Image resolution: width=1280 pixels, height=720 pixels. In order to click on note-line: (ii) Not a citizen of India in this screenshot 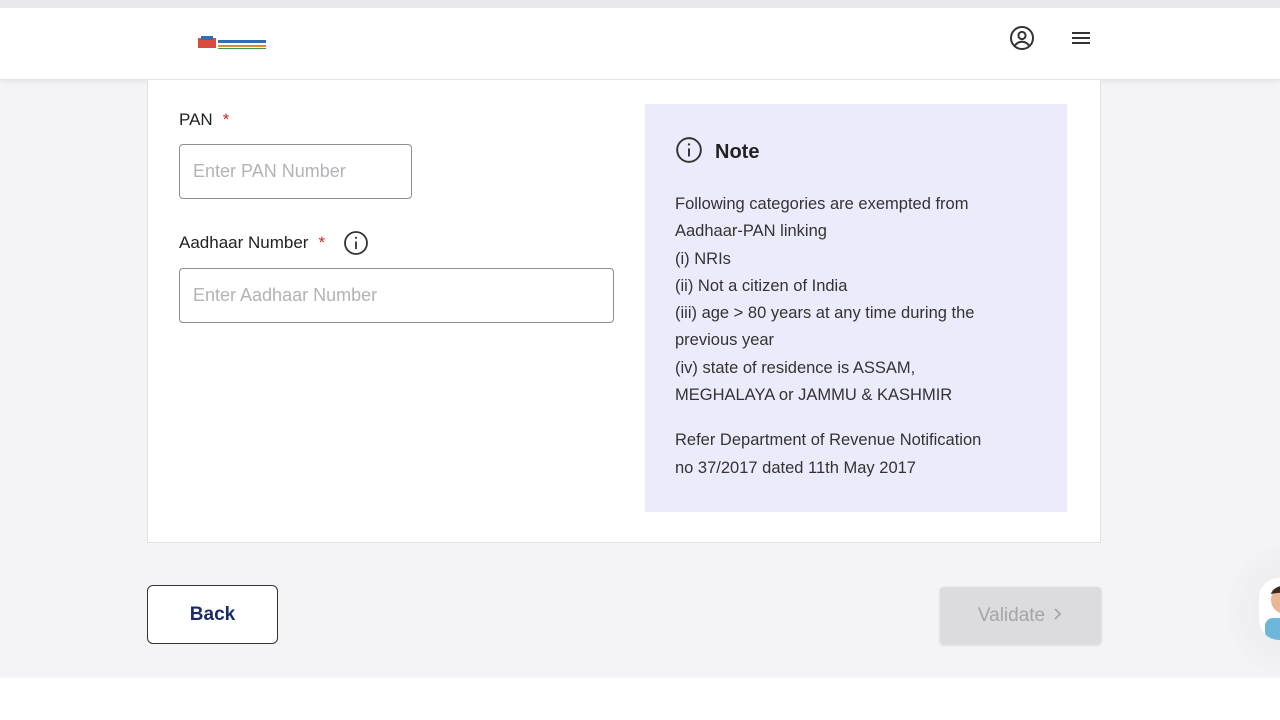, I will do `click(761, 285)`.